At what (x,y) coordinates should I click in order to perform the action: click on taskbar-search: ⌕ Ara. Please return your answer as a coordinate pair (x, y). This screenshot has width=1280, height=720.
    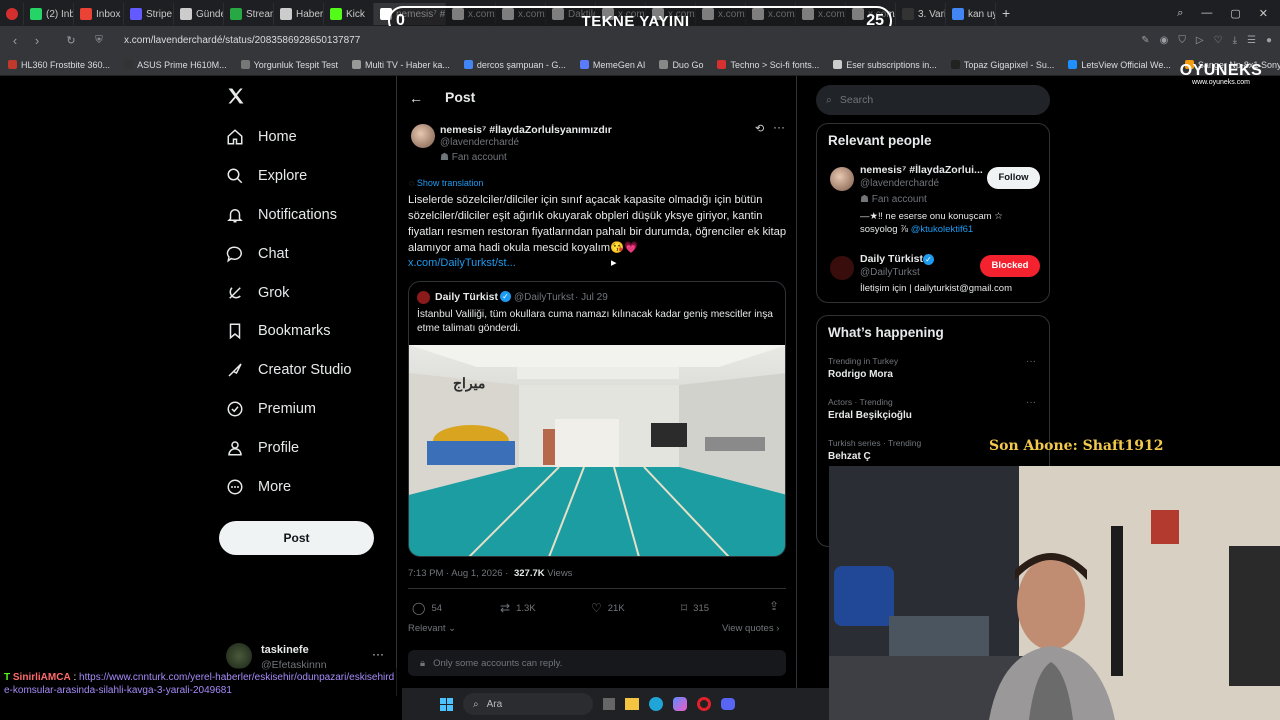
    Looking at the image, I should click on (528, 704).